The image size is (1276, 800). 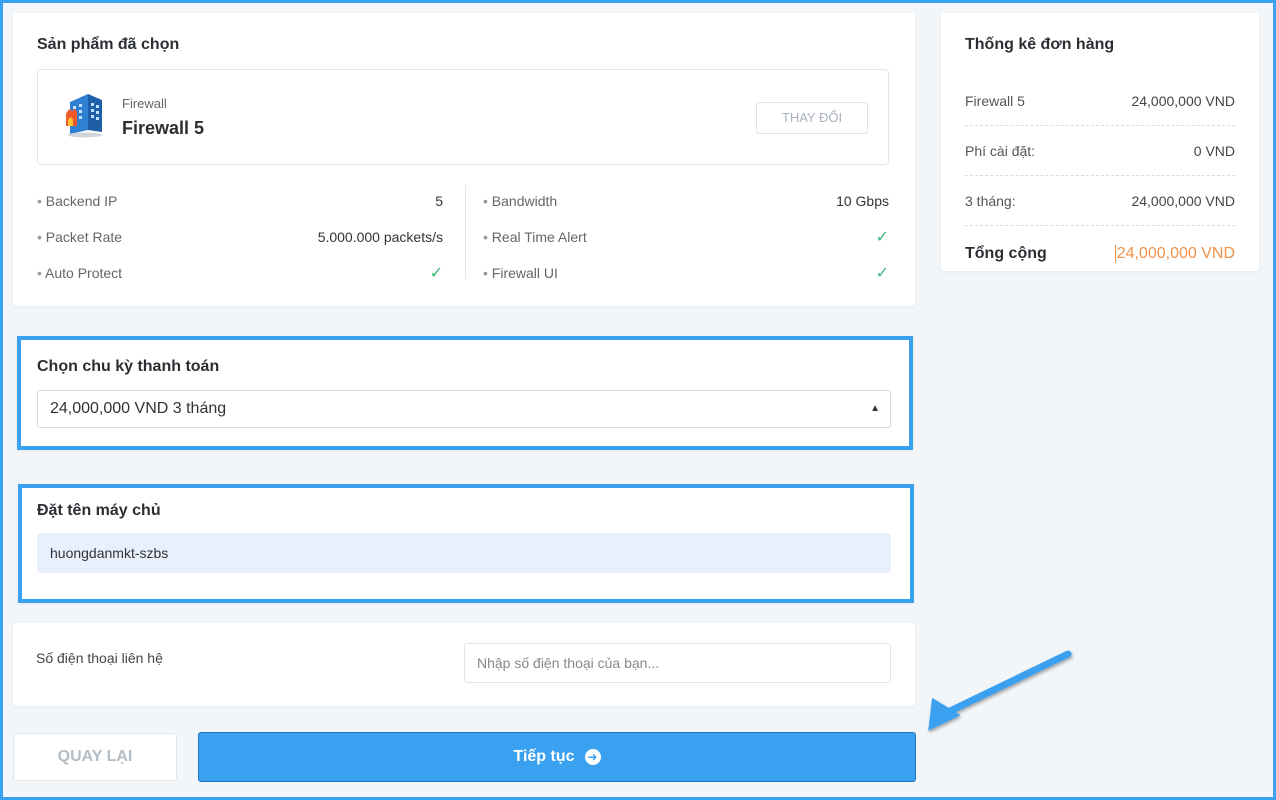 I want to click on spec-label: Auto Protect, so click(x=79, y=273).